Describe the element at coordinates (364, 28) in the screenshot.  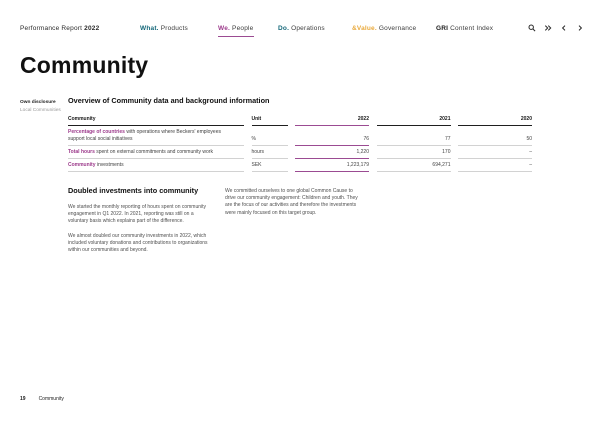
I see `nav-tab-governance-prefix: &Value.` at that location.